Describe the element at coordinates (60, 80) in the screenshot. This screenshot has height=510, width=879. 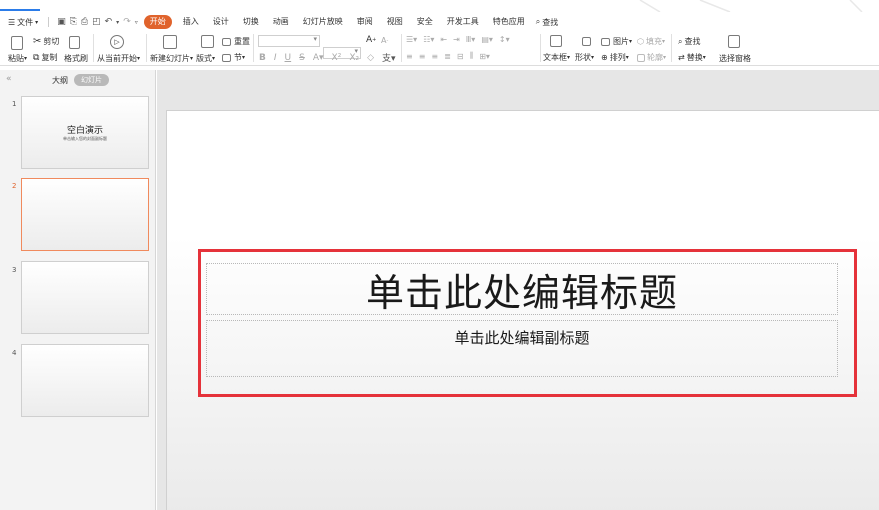
I see `tab-outline: 大纲` at that location.